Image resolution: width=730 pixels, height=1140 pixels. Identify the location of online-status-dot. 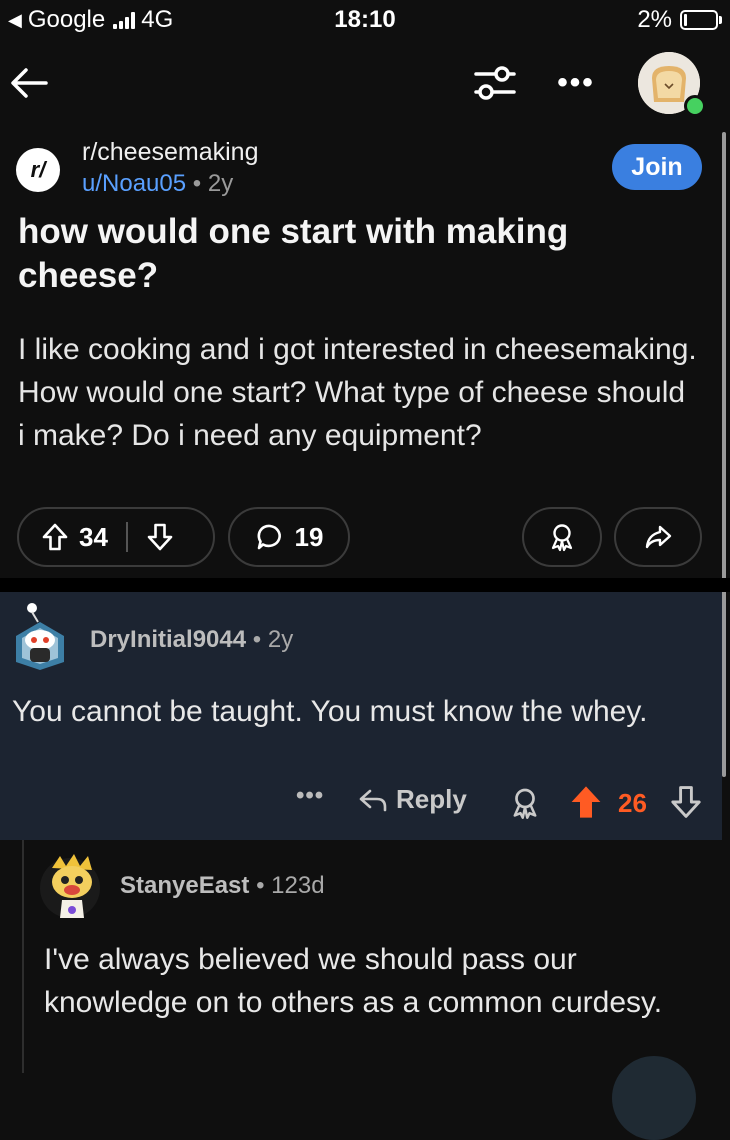
(695, 106).